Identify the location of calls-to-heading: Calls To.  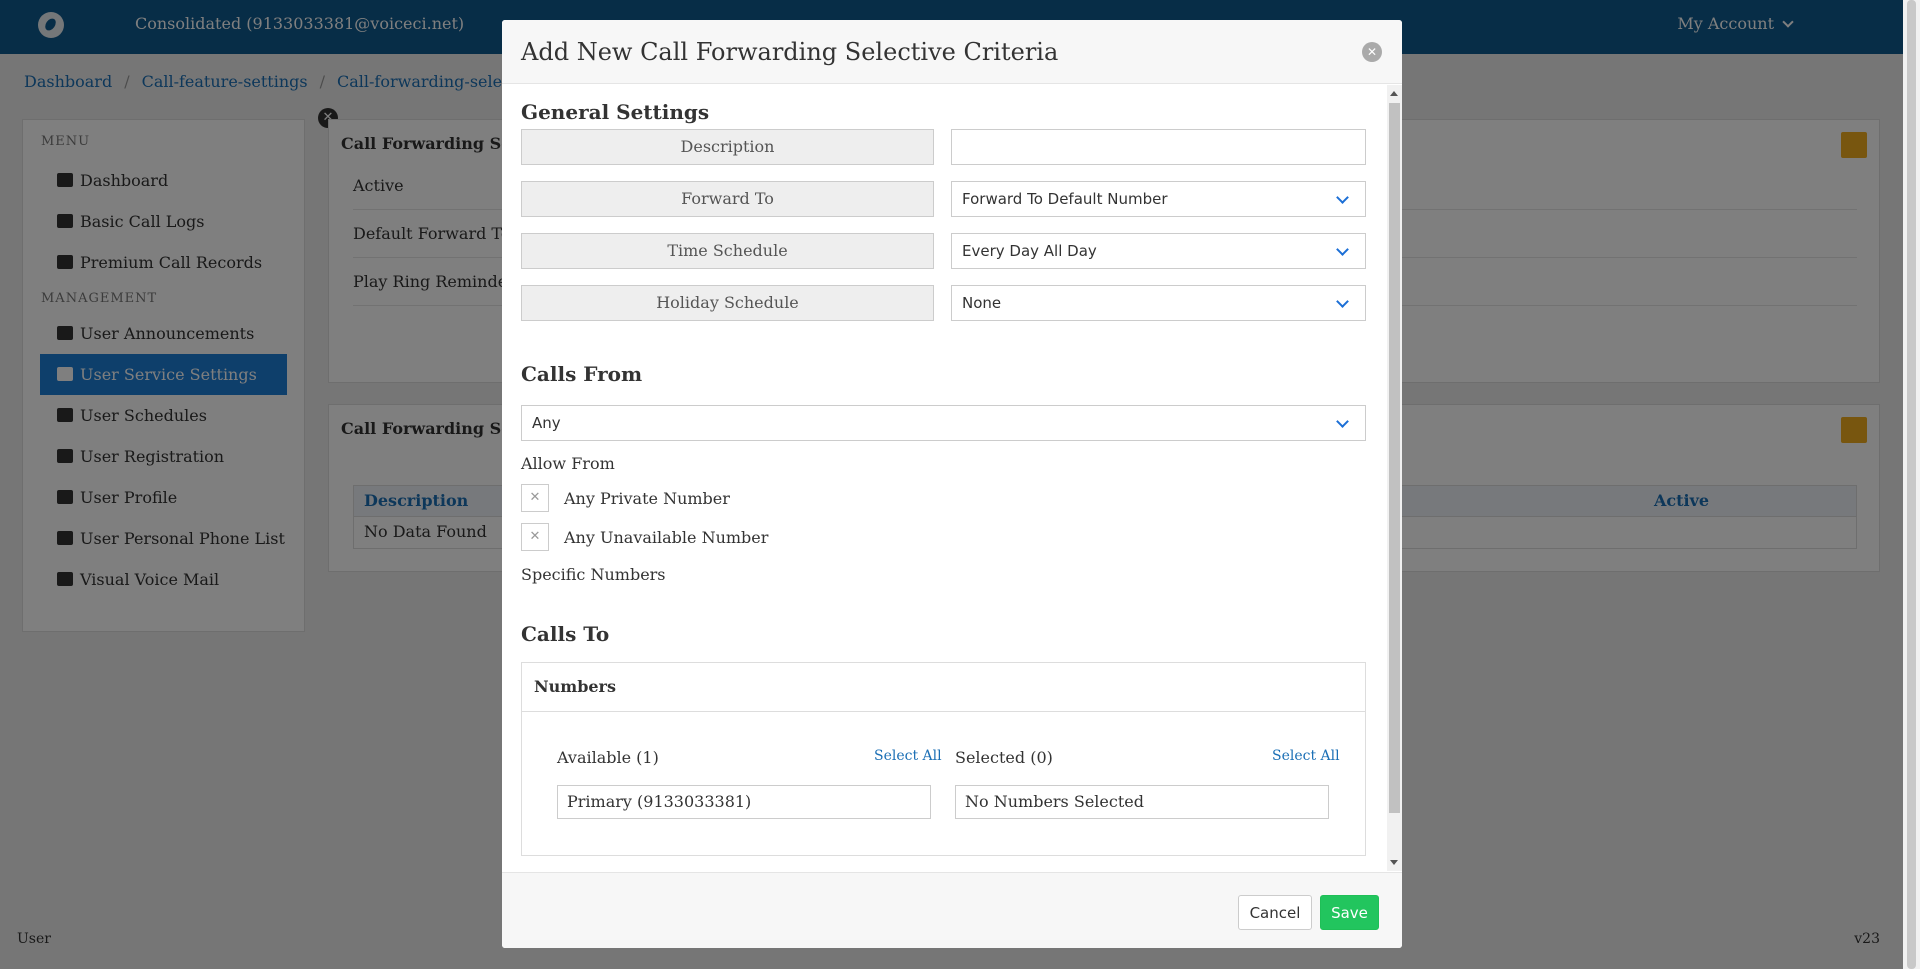
(565, 634).